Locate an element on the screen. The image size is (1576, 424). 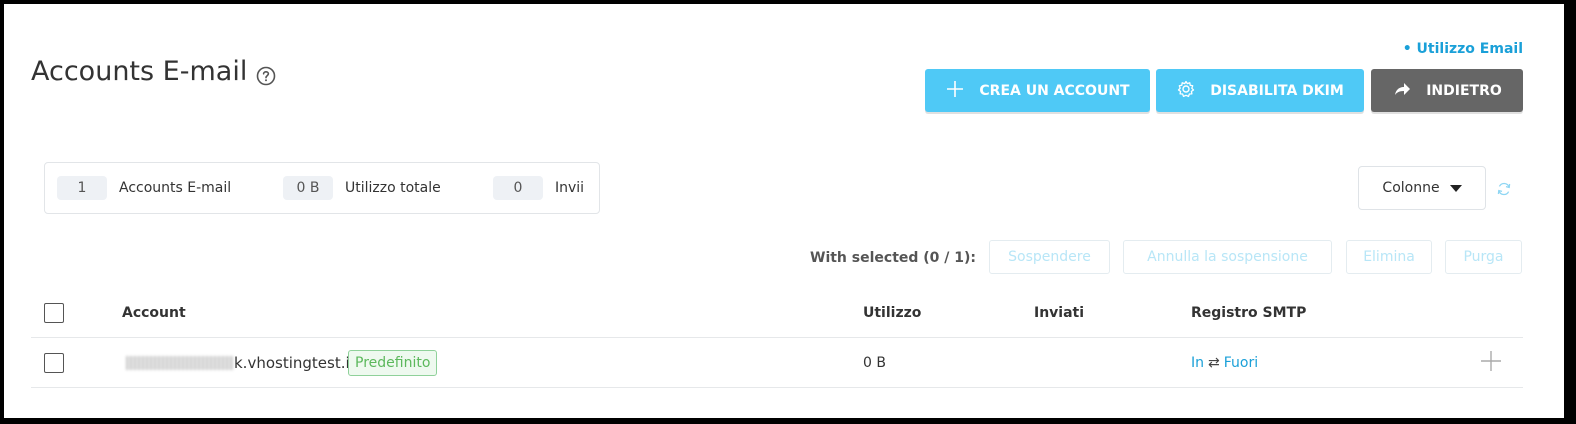
disable-dkim-label: DISABILITA DKIM is located at coordinates (1277, 90).